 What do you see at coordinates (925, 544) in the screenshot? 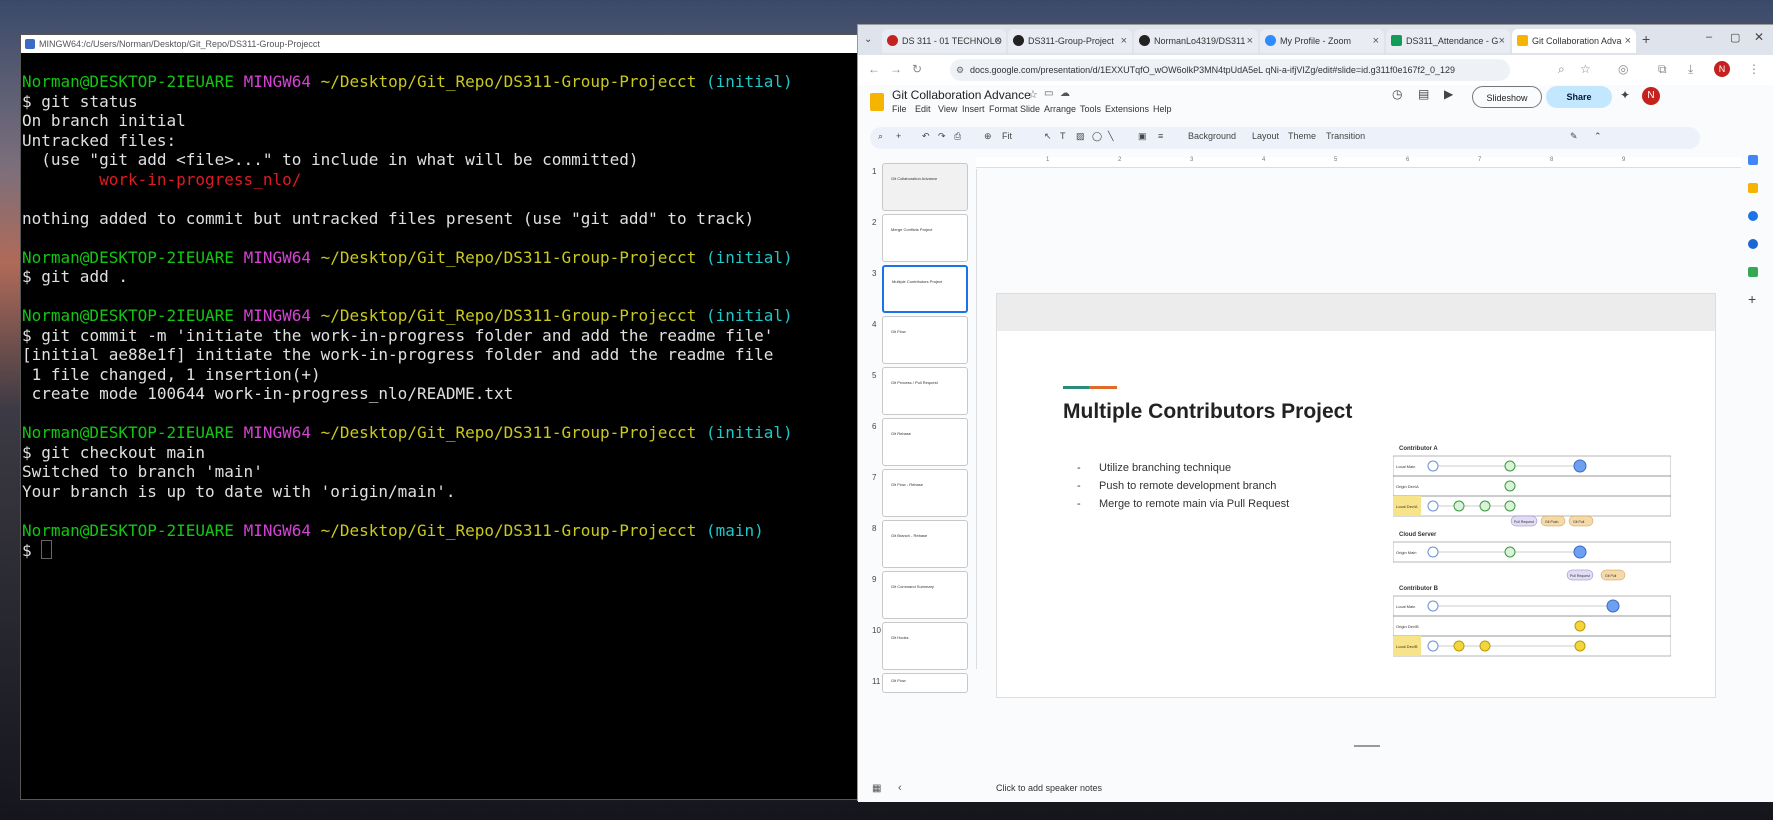
I see `slide-thumb: Git Branch - Rebase` at bounding box center [925, 544].